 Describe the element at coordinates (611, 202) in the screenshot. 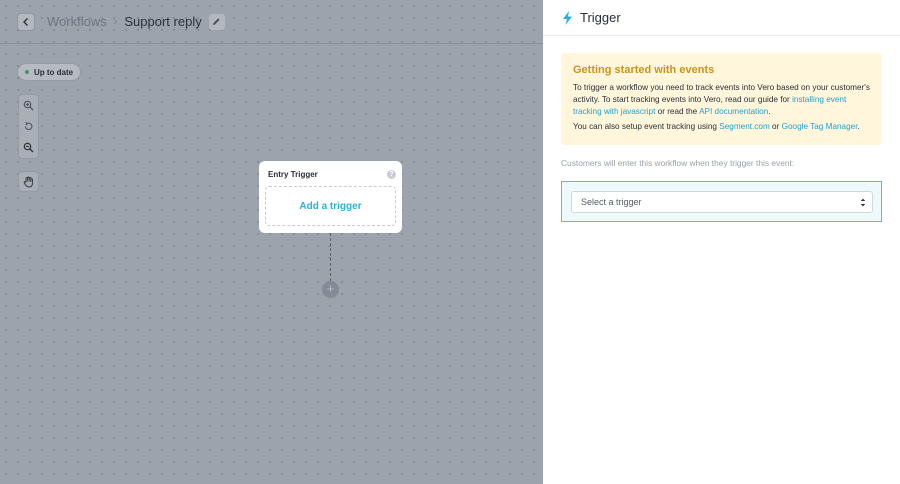

I see `trigger-select-placeholder: Select a trigger` at that location.